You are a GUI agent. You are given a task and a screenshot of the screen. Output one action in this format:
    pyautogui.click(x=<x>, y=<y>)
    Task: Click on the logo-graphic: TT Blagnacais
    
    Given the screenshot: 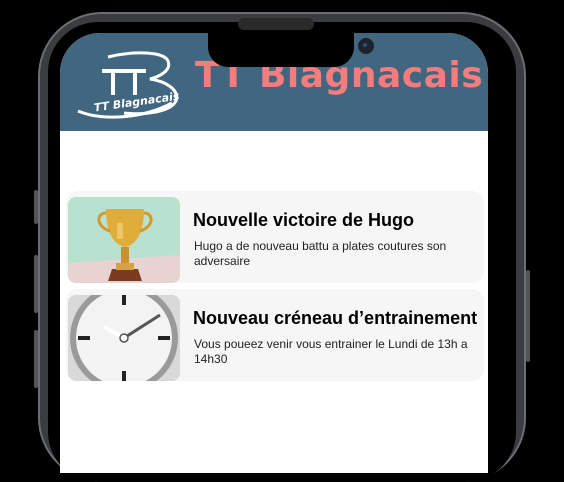 What is the action you would take?
    pyautogui.click(x=129, y=85)
    